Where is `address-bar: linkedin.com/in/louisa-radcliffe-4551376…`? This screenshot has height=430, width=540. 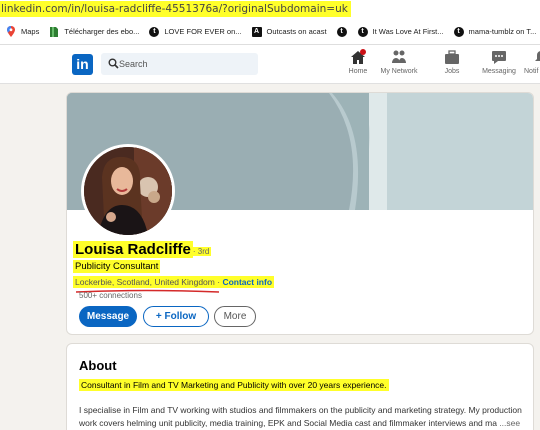
address-bar: linkedin.com/in/louisa-radcliffe-4551376… is located at coordinates (270, 9).